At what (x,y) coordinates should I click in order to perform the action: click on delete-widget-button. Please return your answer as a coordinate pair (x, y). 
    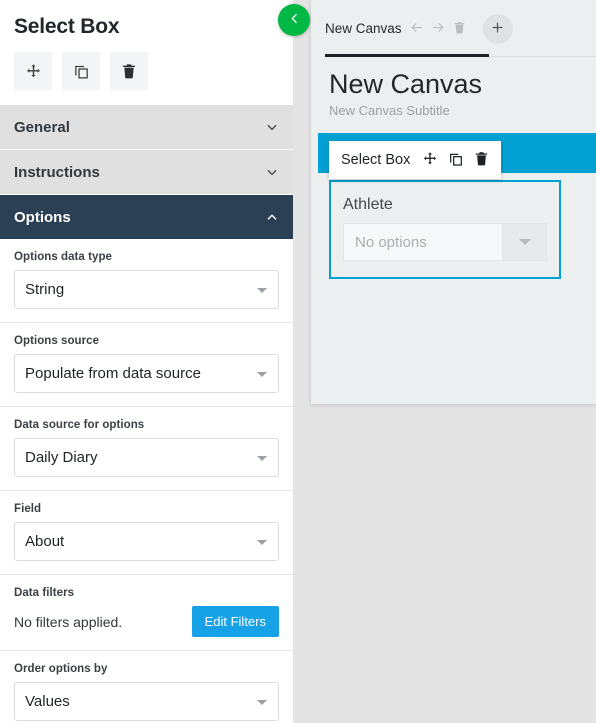
    Looking at the image, I should click on (129, 71).